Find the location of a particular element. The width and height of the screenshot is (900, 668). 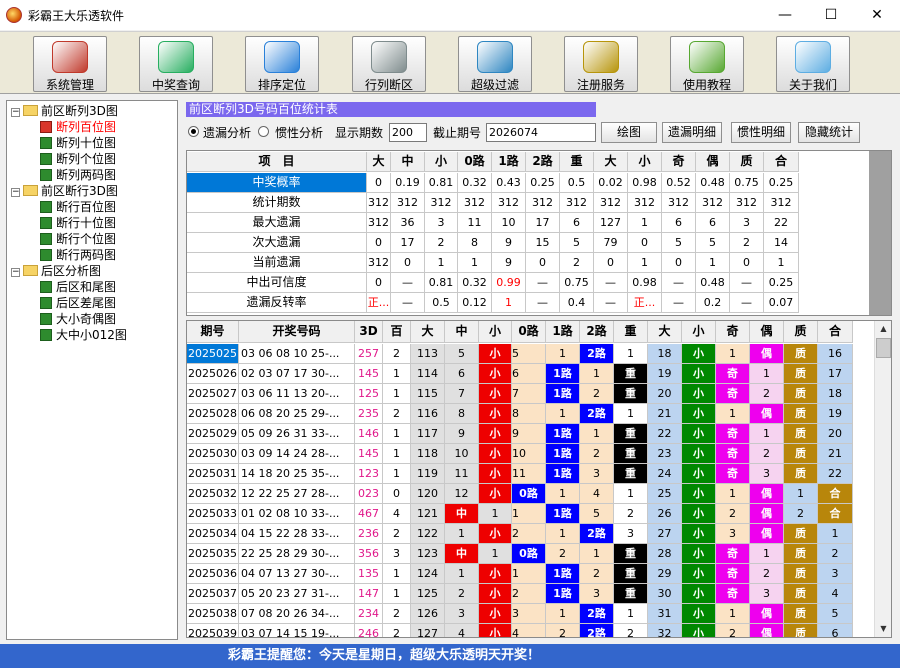

trend-cell: 0路 is located at coordinates (529, 494).